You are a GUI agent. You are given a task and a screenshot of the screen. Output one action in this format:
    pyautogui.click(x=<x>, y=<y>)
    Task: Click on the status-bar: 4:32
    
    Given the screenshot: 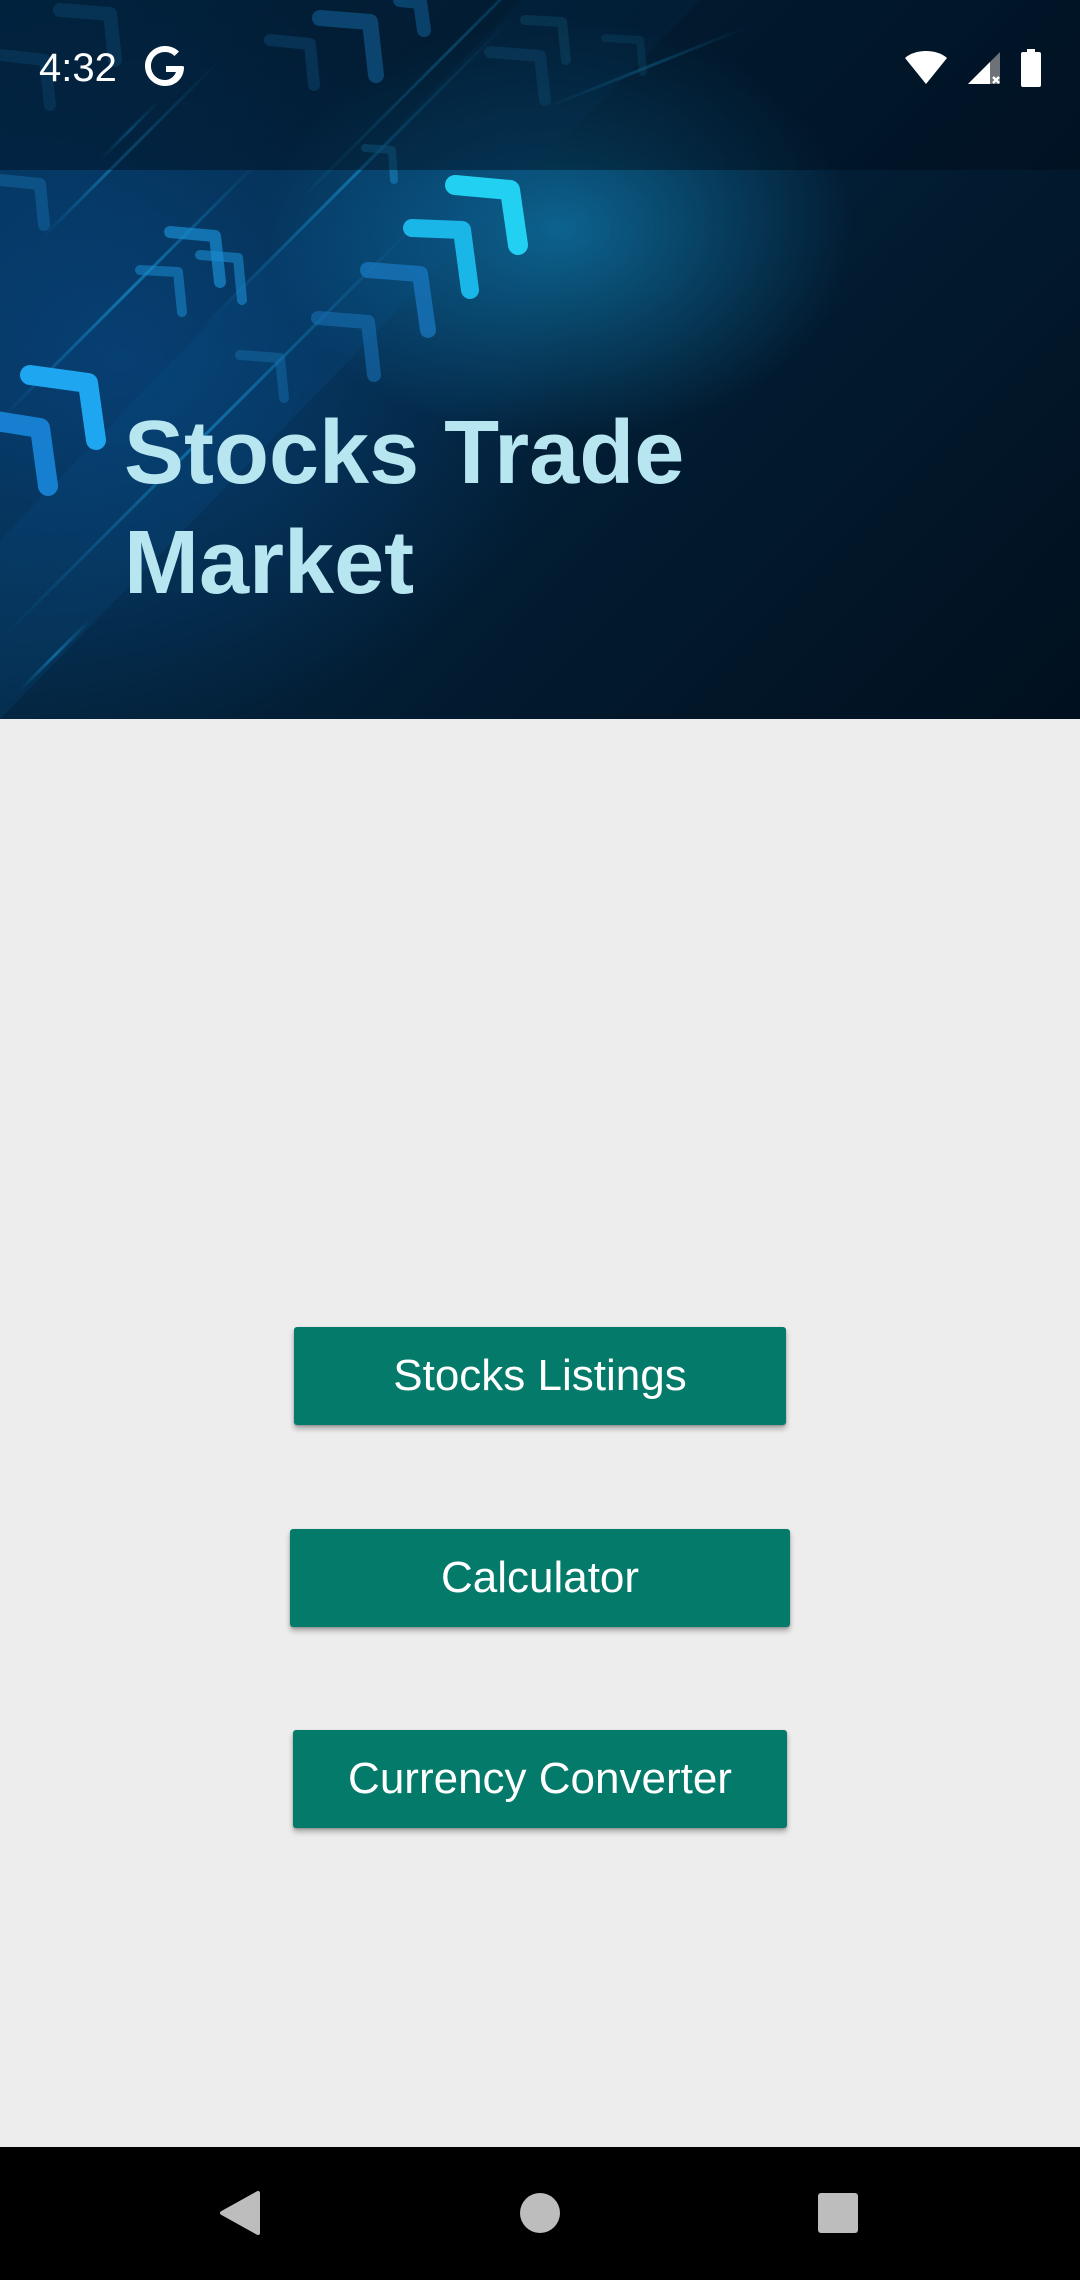 What is the action you would take?
    pyautogui.click(x=540, y=85)
    